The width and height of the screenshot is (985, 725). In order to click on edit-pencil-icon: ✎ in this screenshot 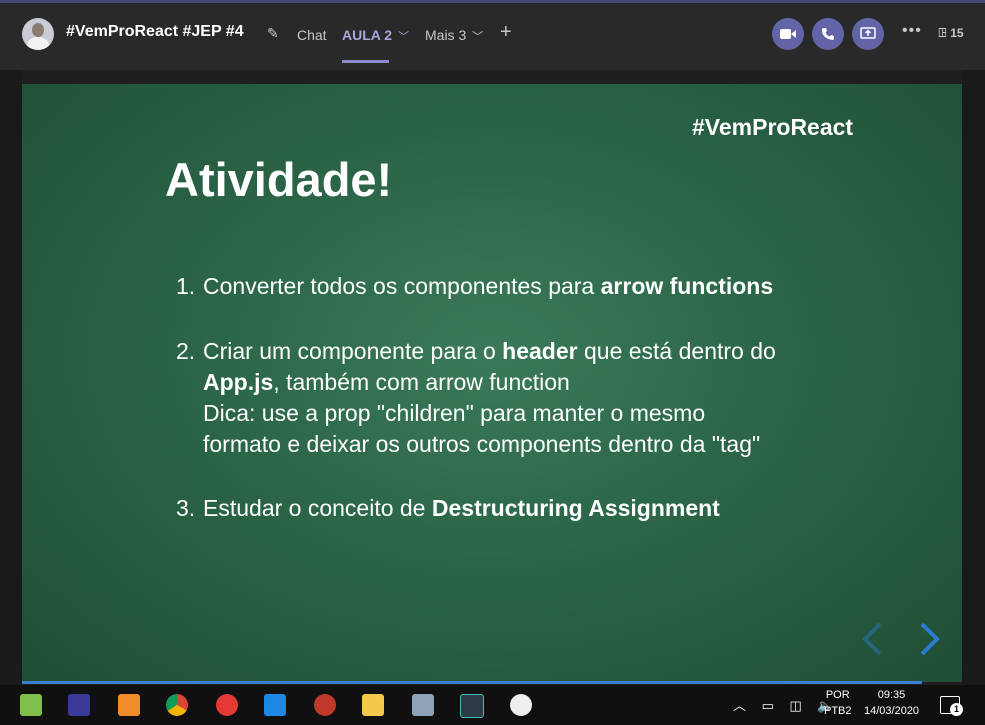, I will do `click(273, 33)`.